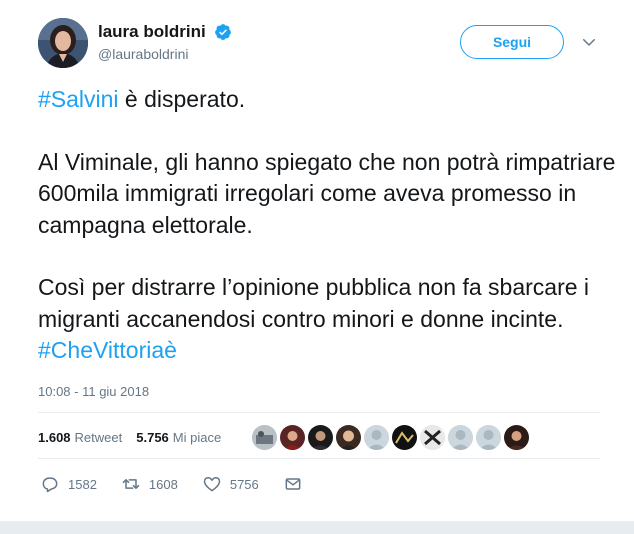  I want to click on heart-icon, so click(212, 484).